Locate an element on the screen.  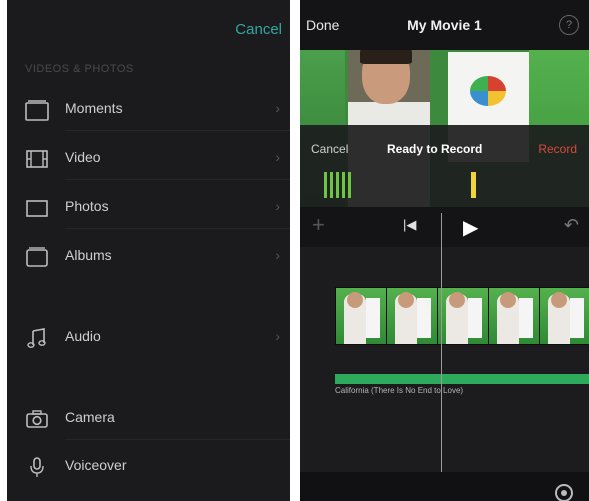
camera-label: Camera is located at coordinates (90, 417).